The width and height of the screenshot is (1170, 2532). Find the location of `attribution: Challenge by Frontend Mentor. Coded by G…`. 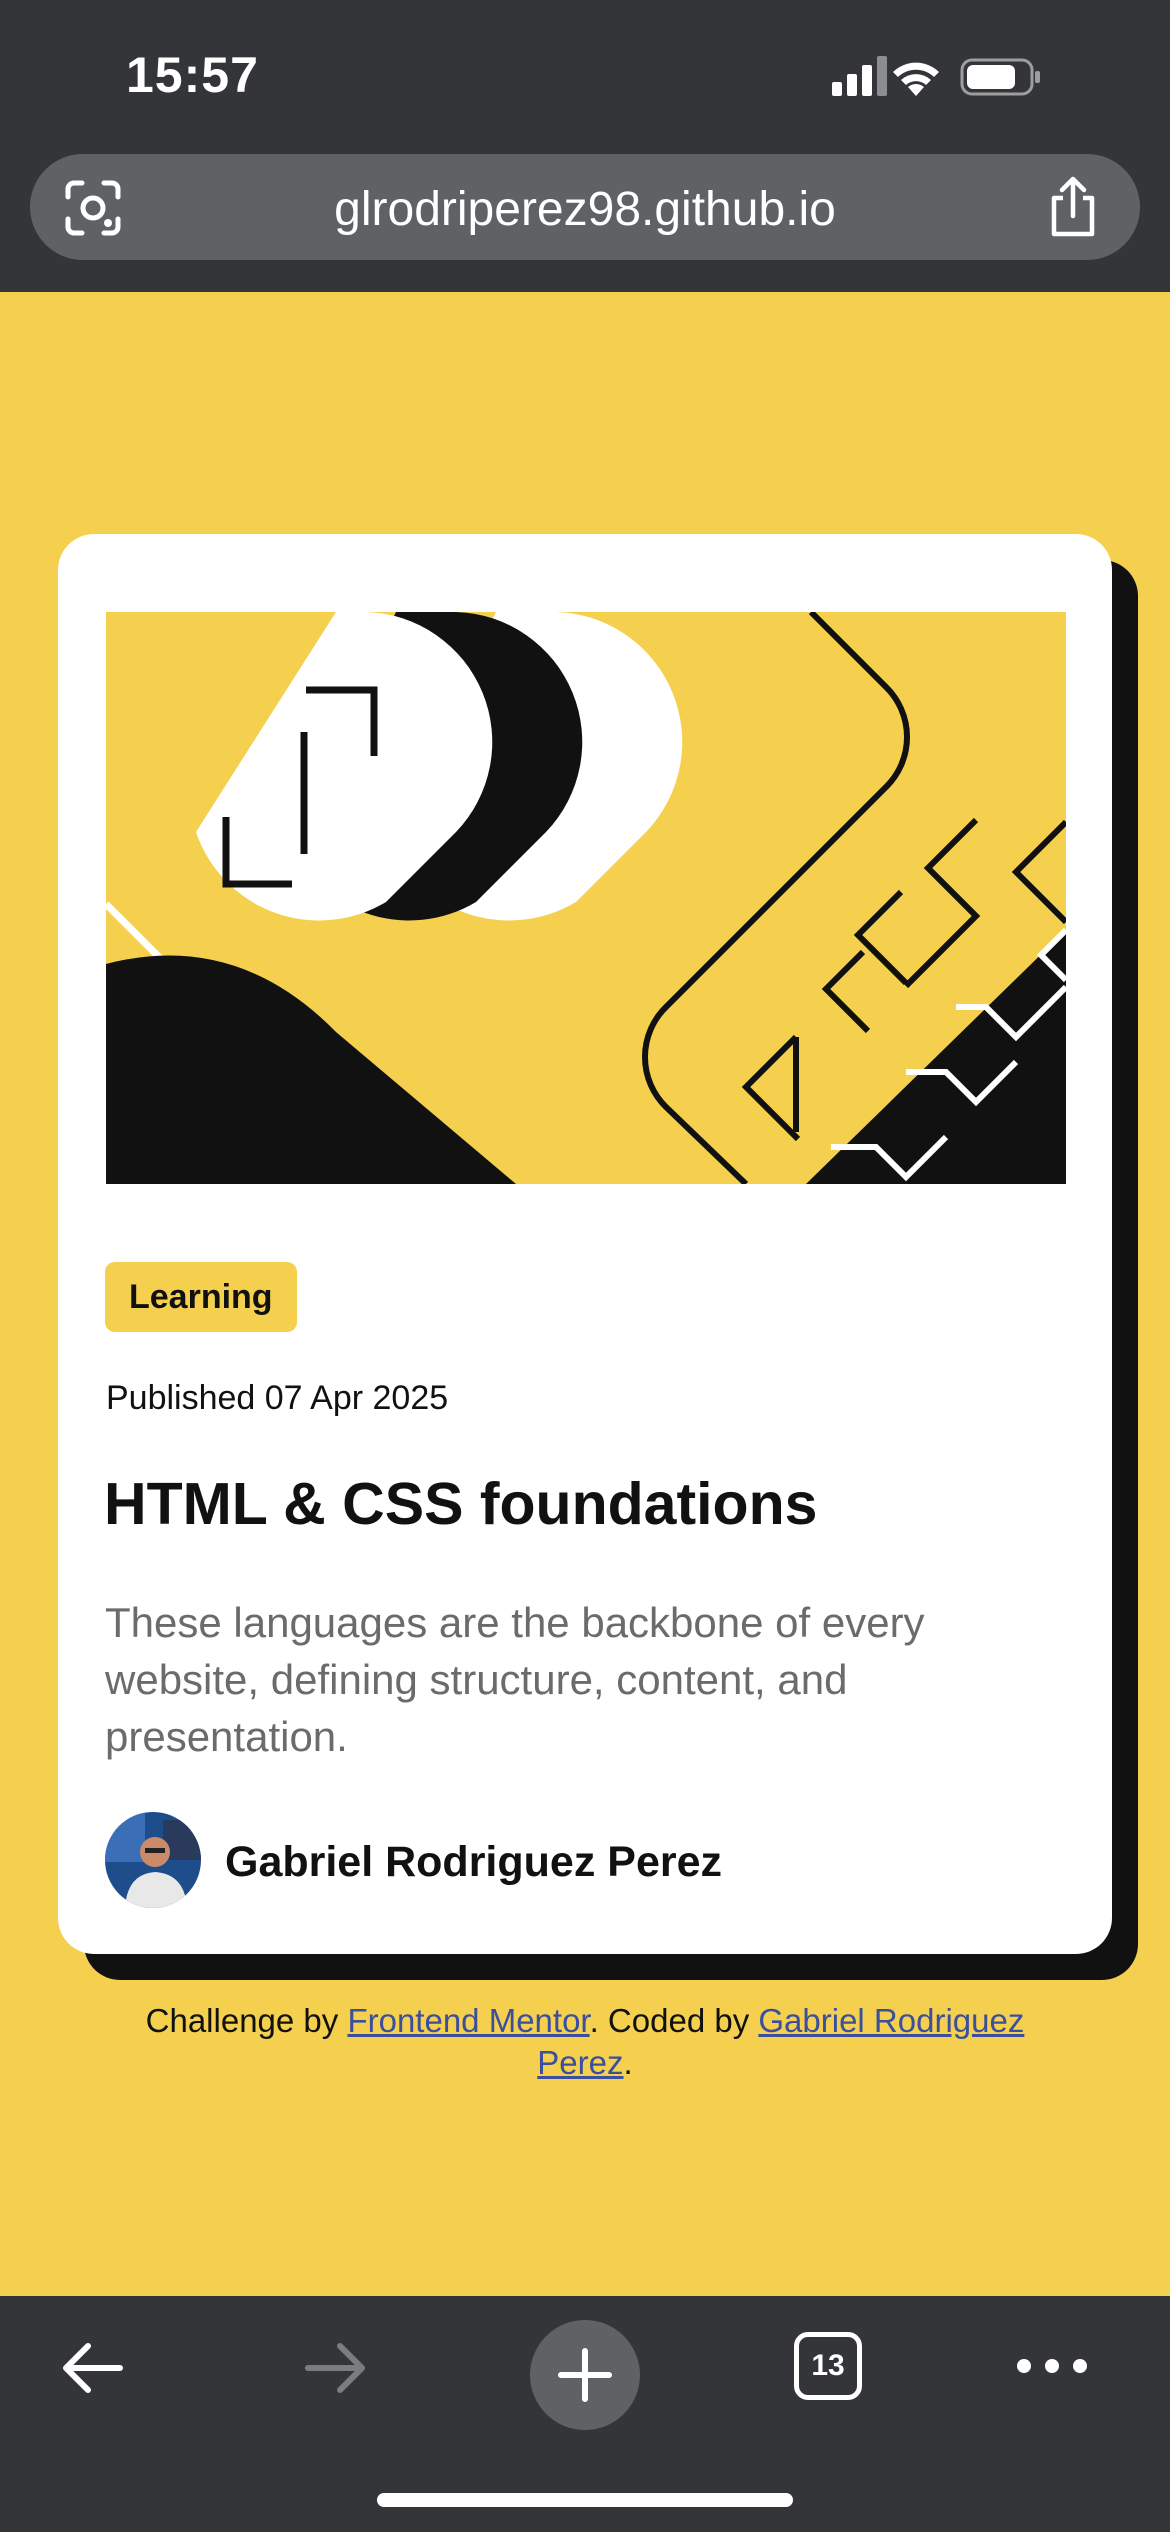

attribution: Challenge by Frontend Mentor. Coded by G… is located at coordinates (585, 2042).